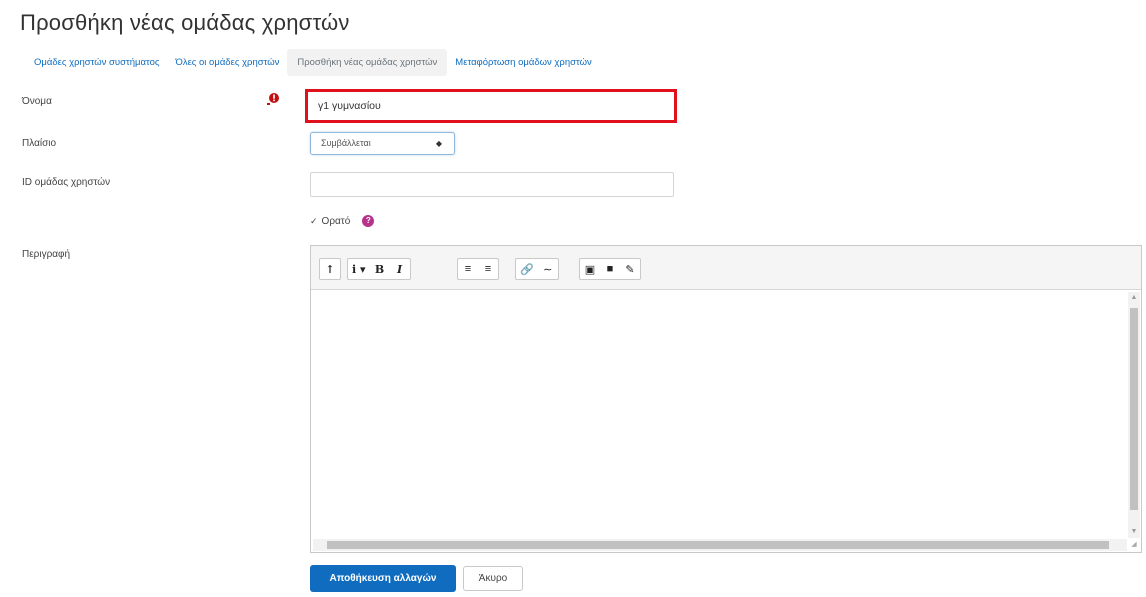 The height and width of the screenshot is (597, 1146). What do you see at coordinates (548, 269) in the screenshot?
I see `unlink-icon: ∼` at bounding box center [548, 269].